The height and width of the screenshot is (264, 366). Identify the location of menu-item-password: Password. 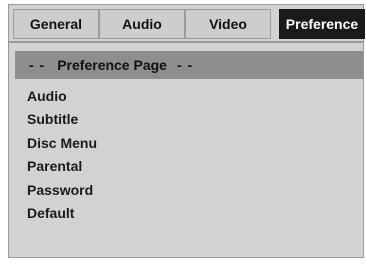
(62, 190).